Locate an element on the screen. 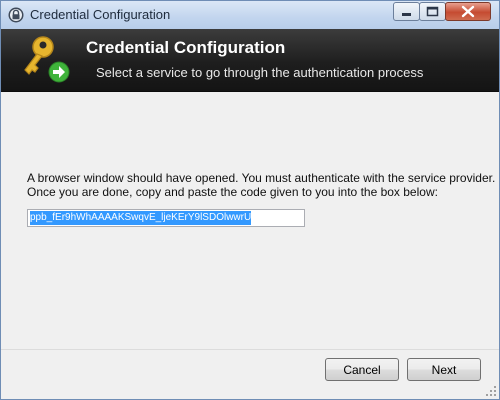  next-button: Next is located at coordinates (444, 369).